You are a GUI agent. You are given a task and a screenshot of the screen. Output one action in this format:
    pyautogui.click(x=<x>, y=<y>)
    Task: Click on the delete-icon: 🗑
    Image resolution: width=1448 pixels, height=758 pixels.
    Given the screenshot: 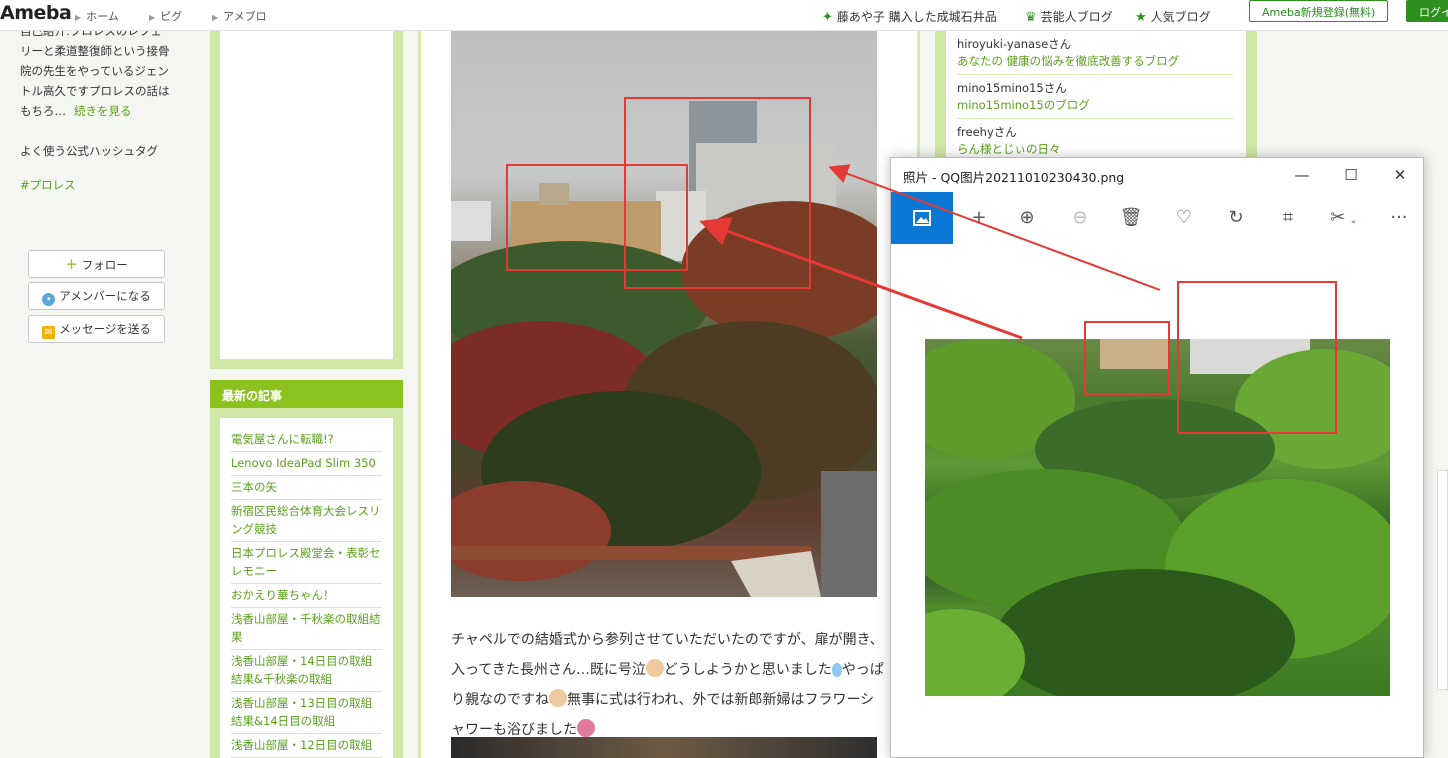 What is the action you would take?
    pyautogui.click(x=1131, y=218)
    